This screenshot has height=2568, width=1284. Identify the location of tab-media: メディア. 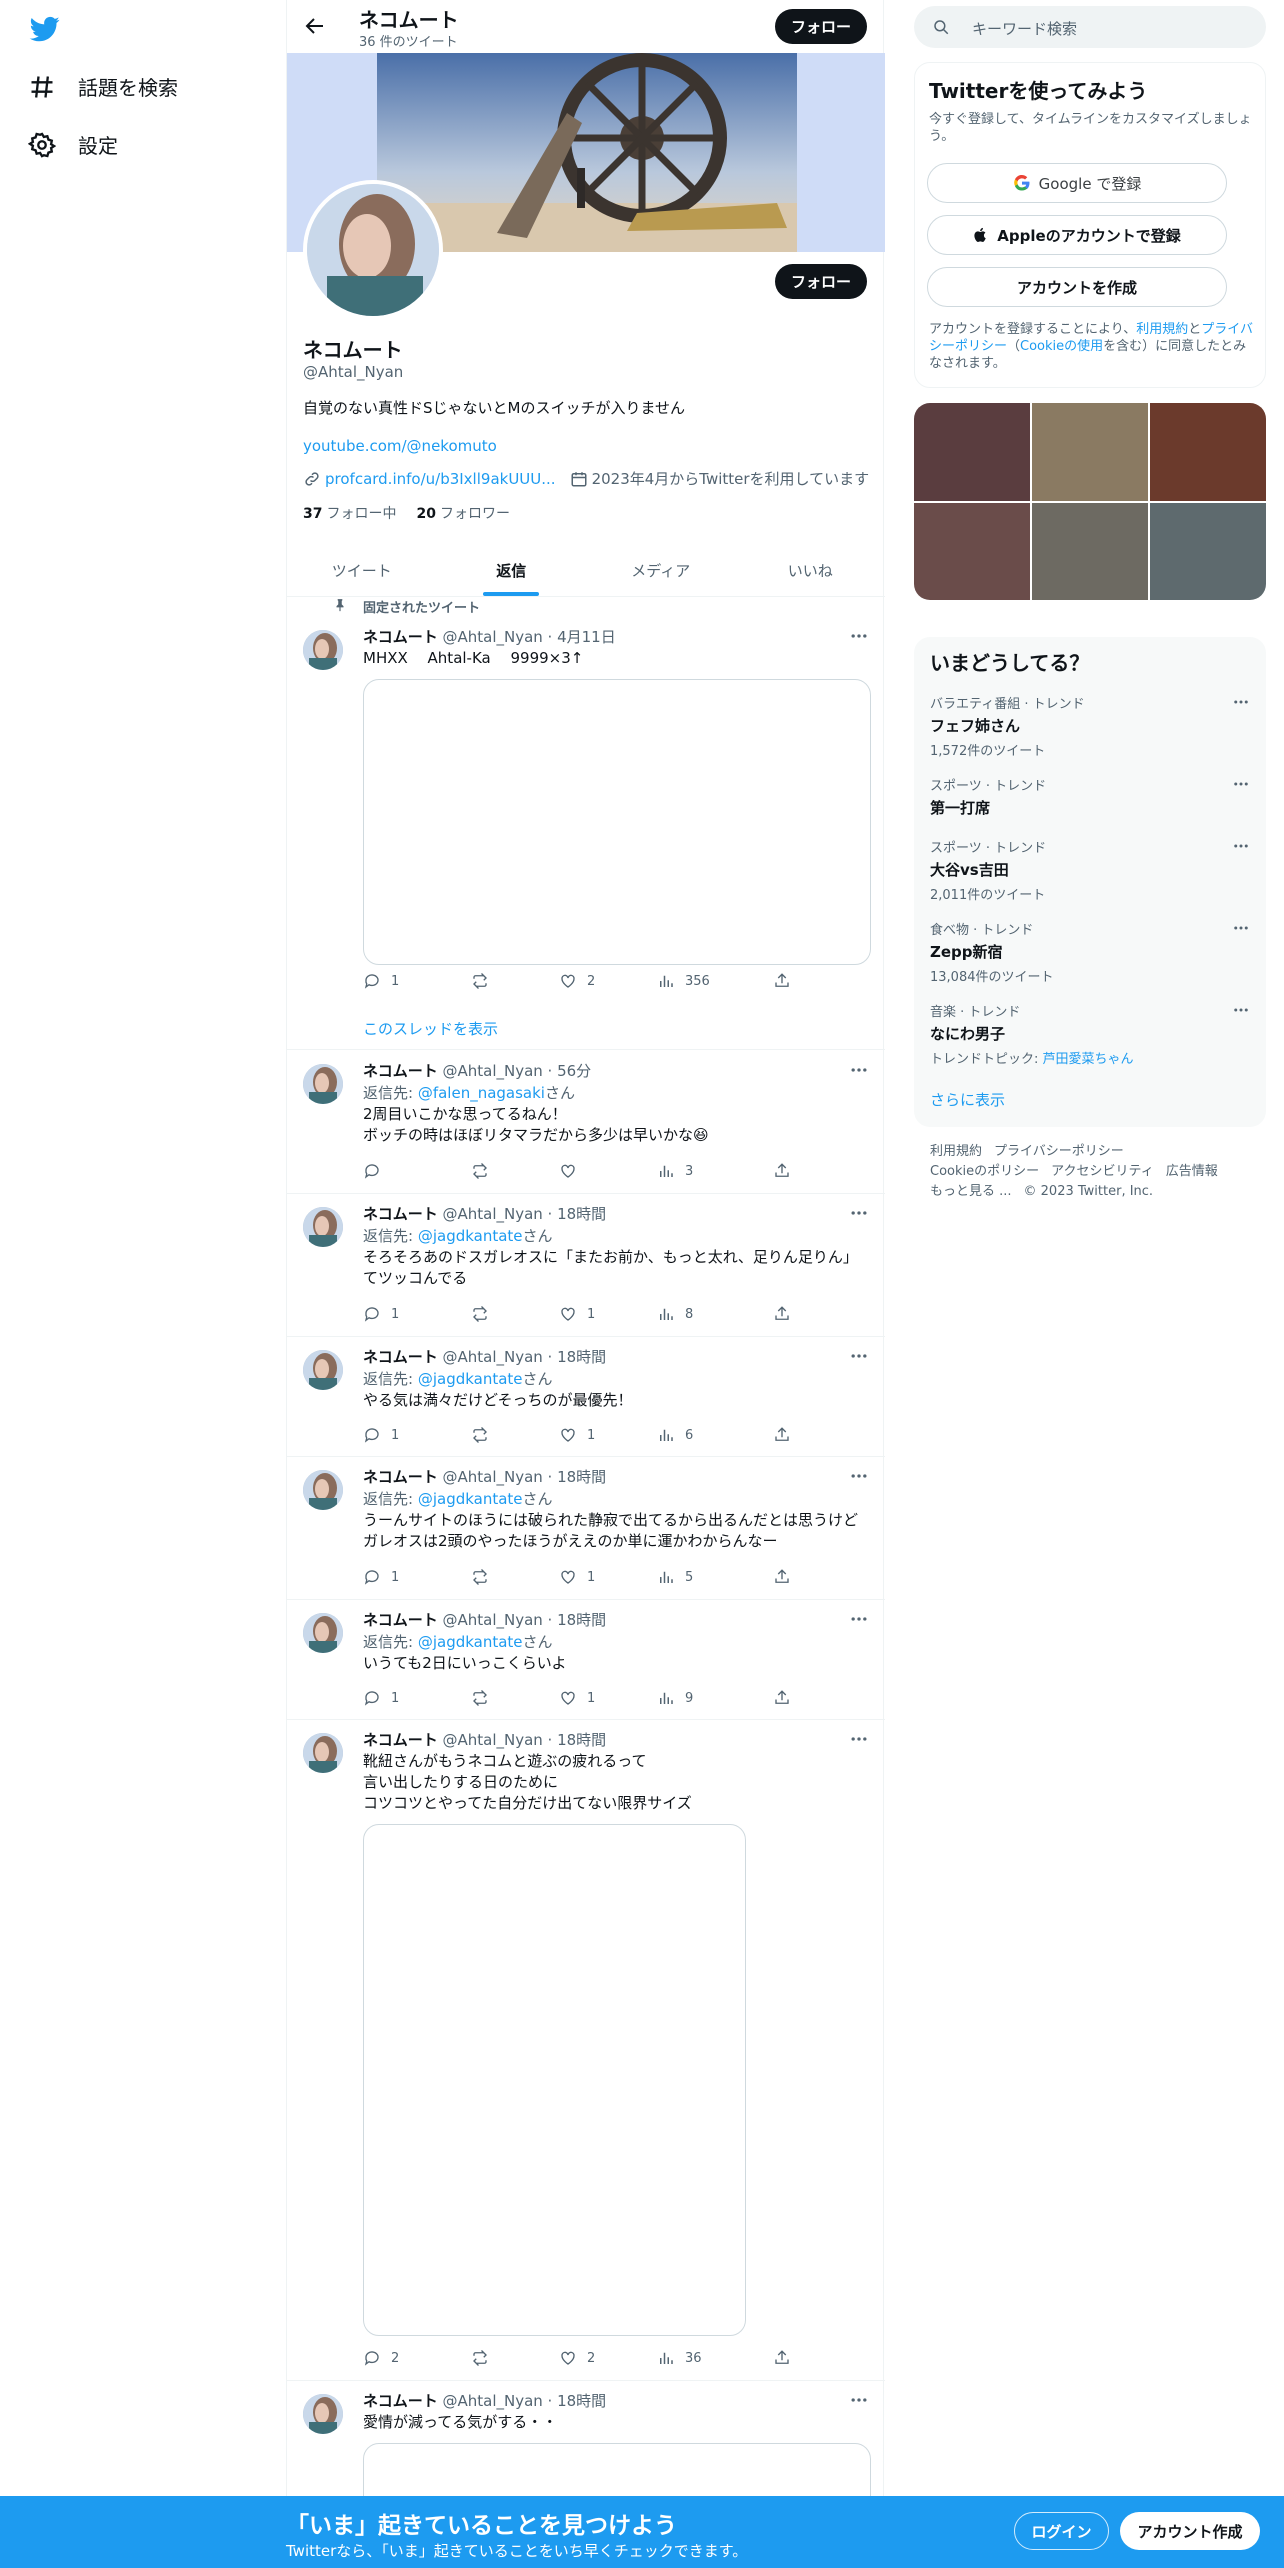
(661, 570).